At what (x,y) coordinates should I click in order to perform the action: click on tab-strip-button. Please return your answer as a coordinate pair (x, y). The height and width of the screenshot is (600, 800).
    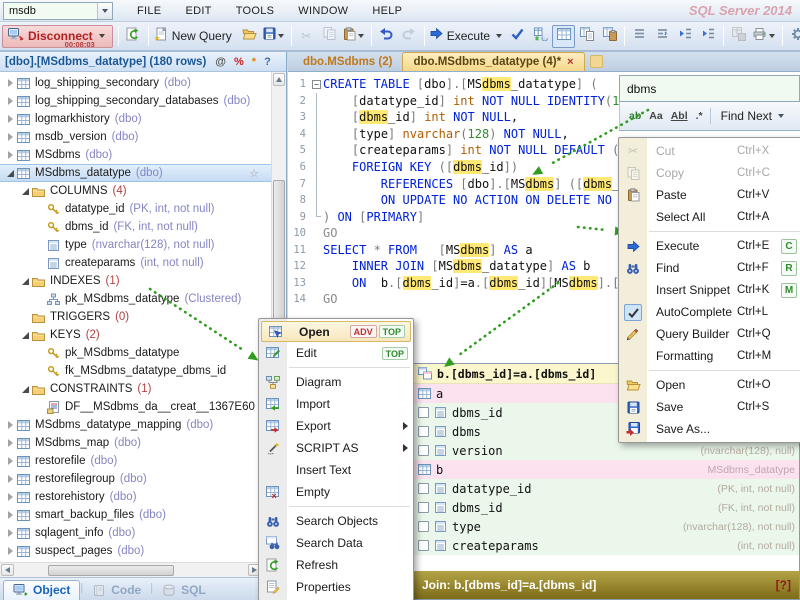
    Looking at the image, I should click on (596, 61).